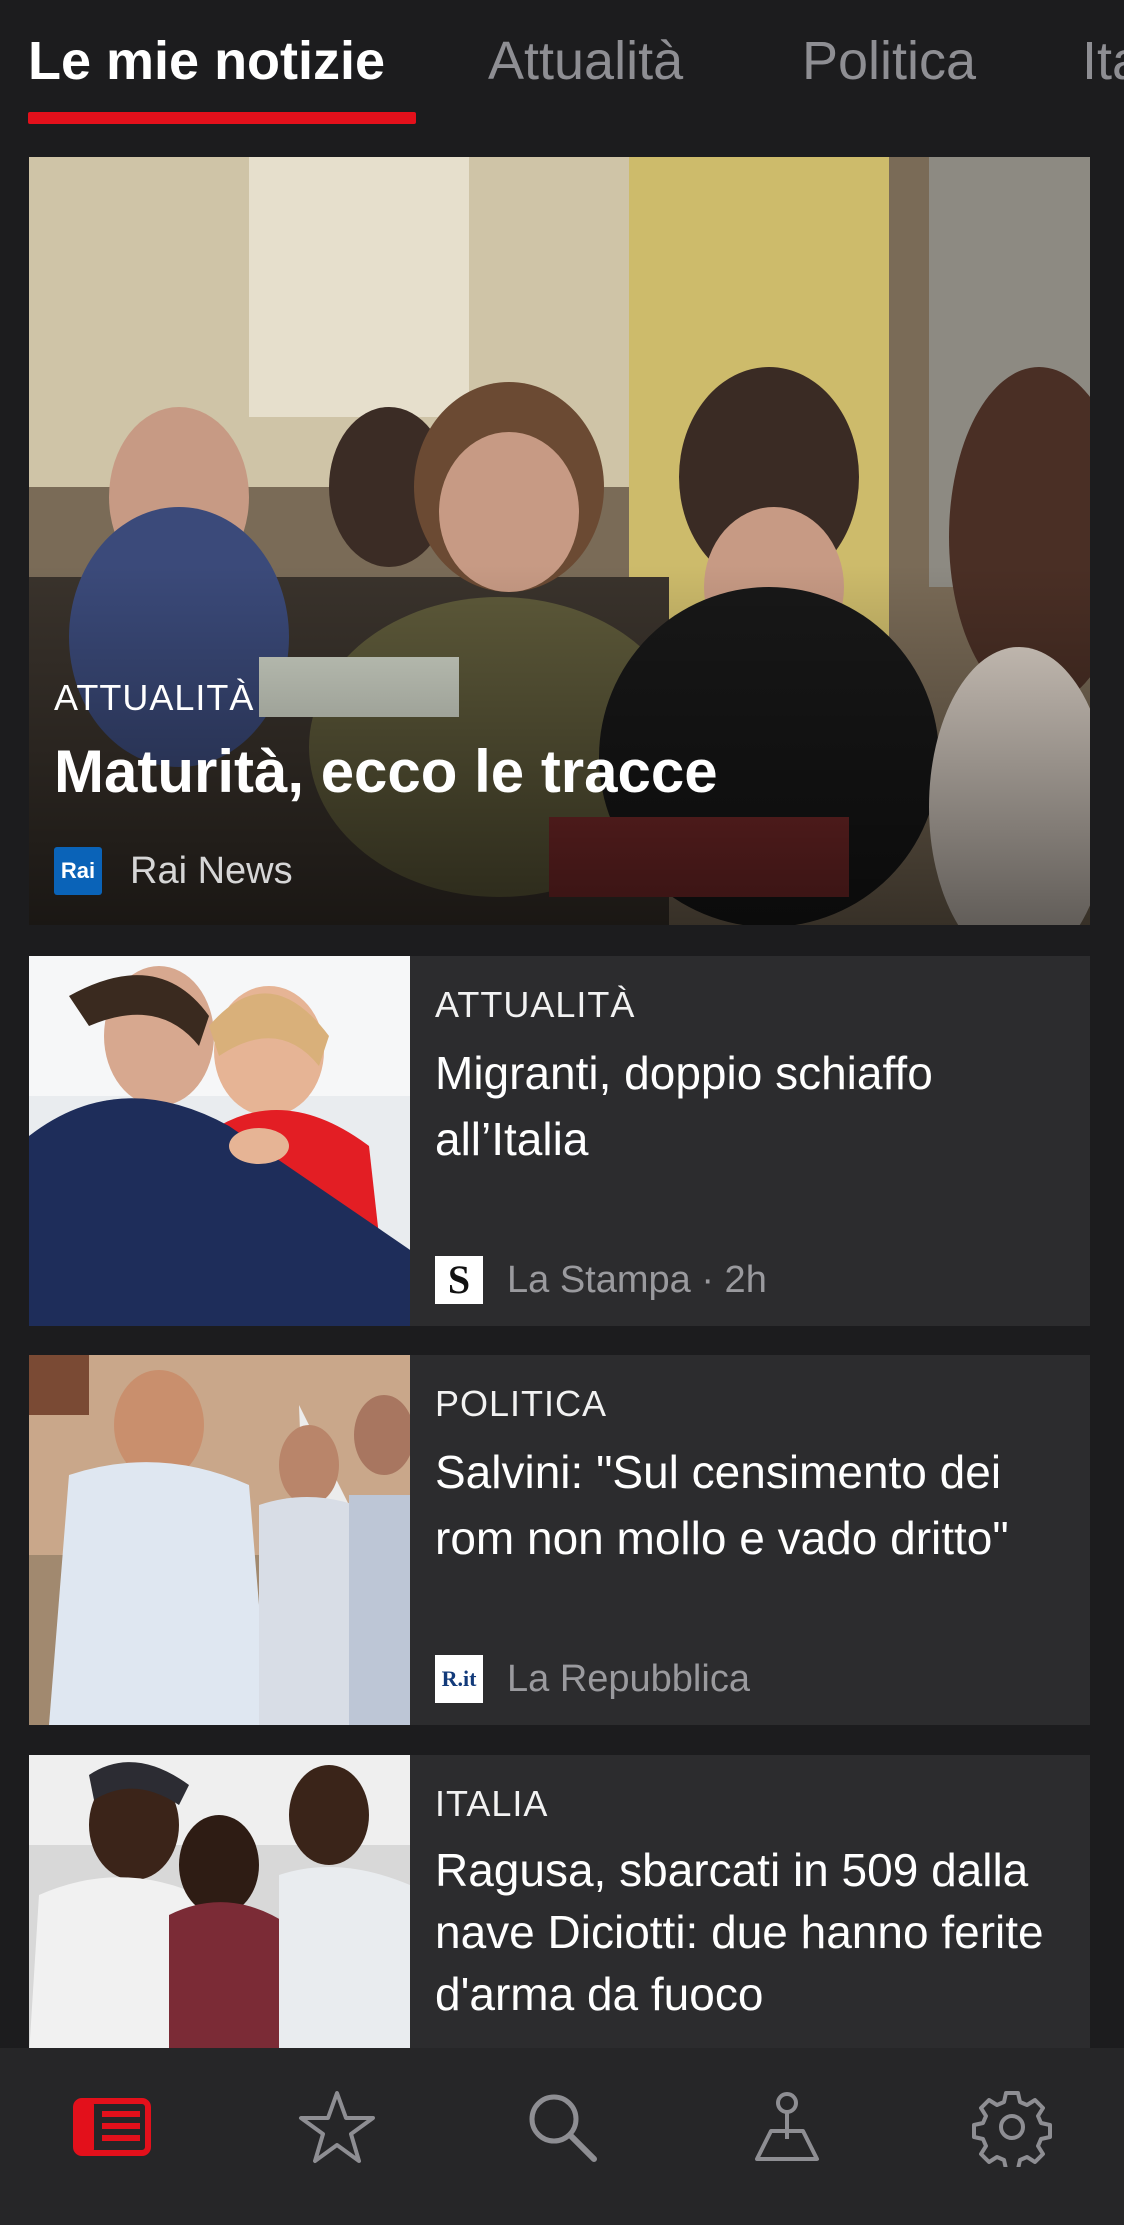 The width and height of the screenshot is (1124, 2225). I want to click on tab-politica: Politica, so click(889, 61).